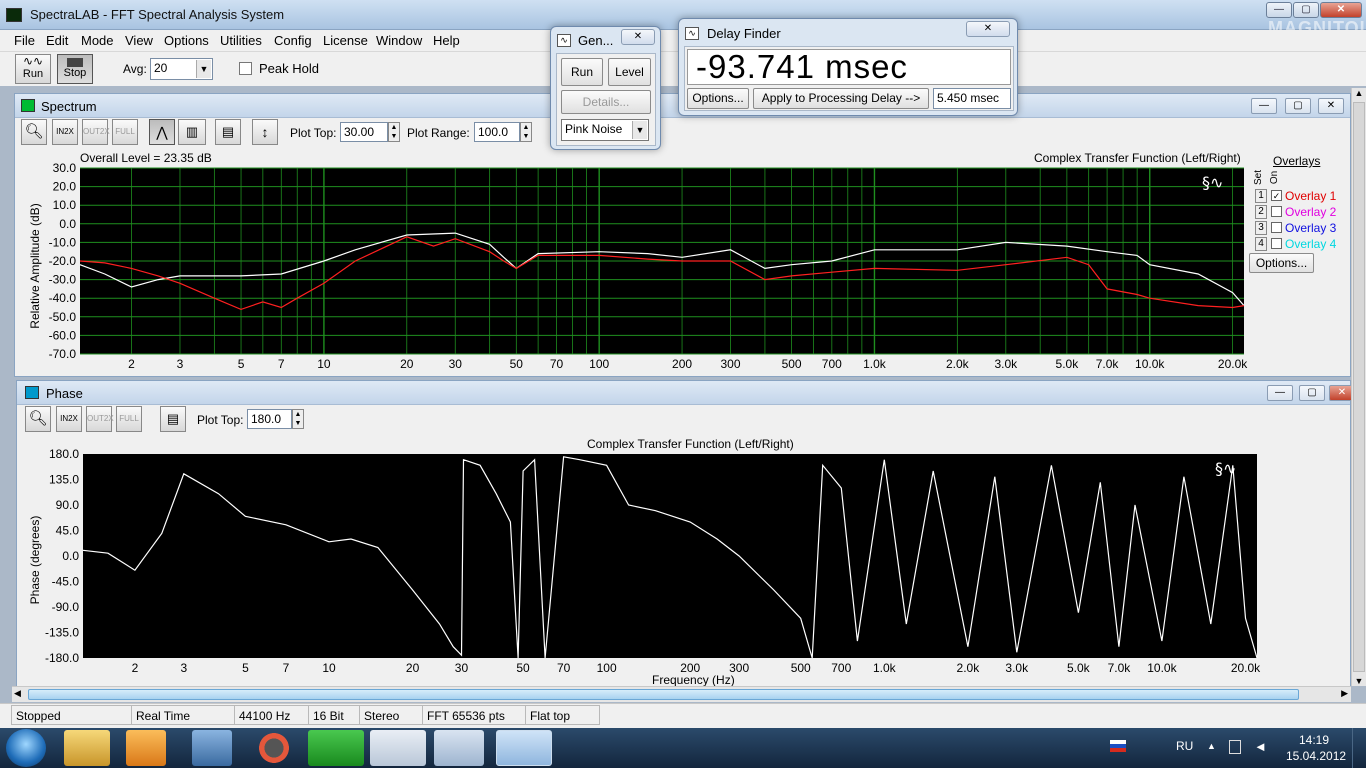 The height and width of the screenshot is (768, 1366). Describe the element at coordinates (265, 132) in the screenshot. I see `spectrum-scale-button: ↕` at that location.